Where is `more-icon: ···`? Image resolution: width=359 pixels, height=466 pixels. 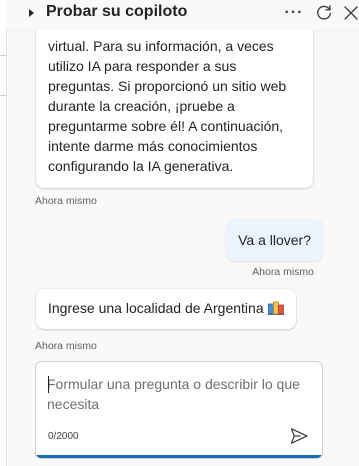
more-icon: ··· is located at coordinates (294, 13).